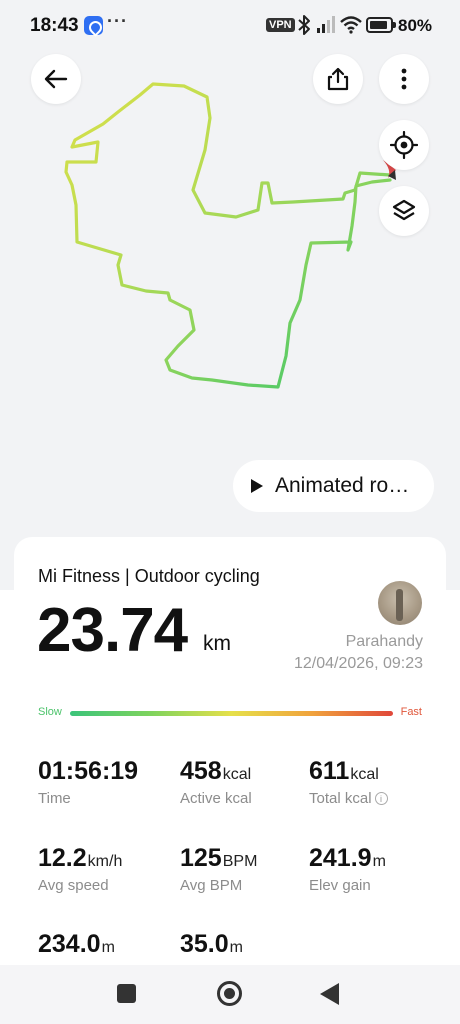  Describe the element at coordinates (112, 630) in the screenshot. I see `distance-value: 23.74` at that location.